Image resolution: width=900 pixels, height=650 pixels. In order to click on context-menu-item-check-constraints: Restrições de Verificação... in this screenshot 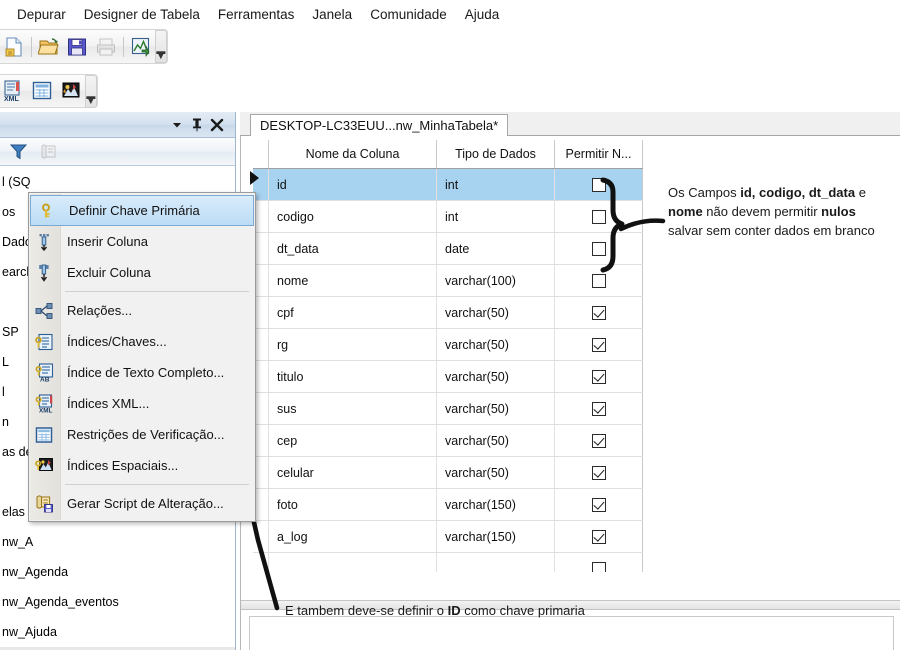, I will do `click(142, 434)`.